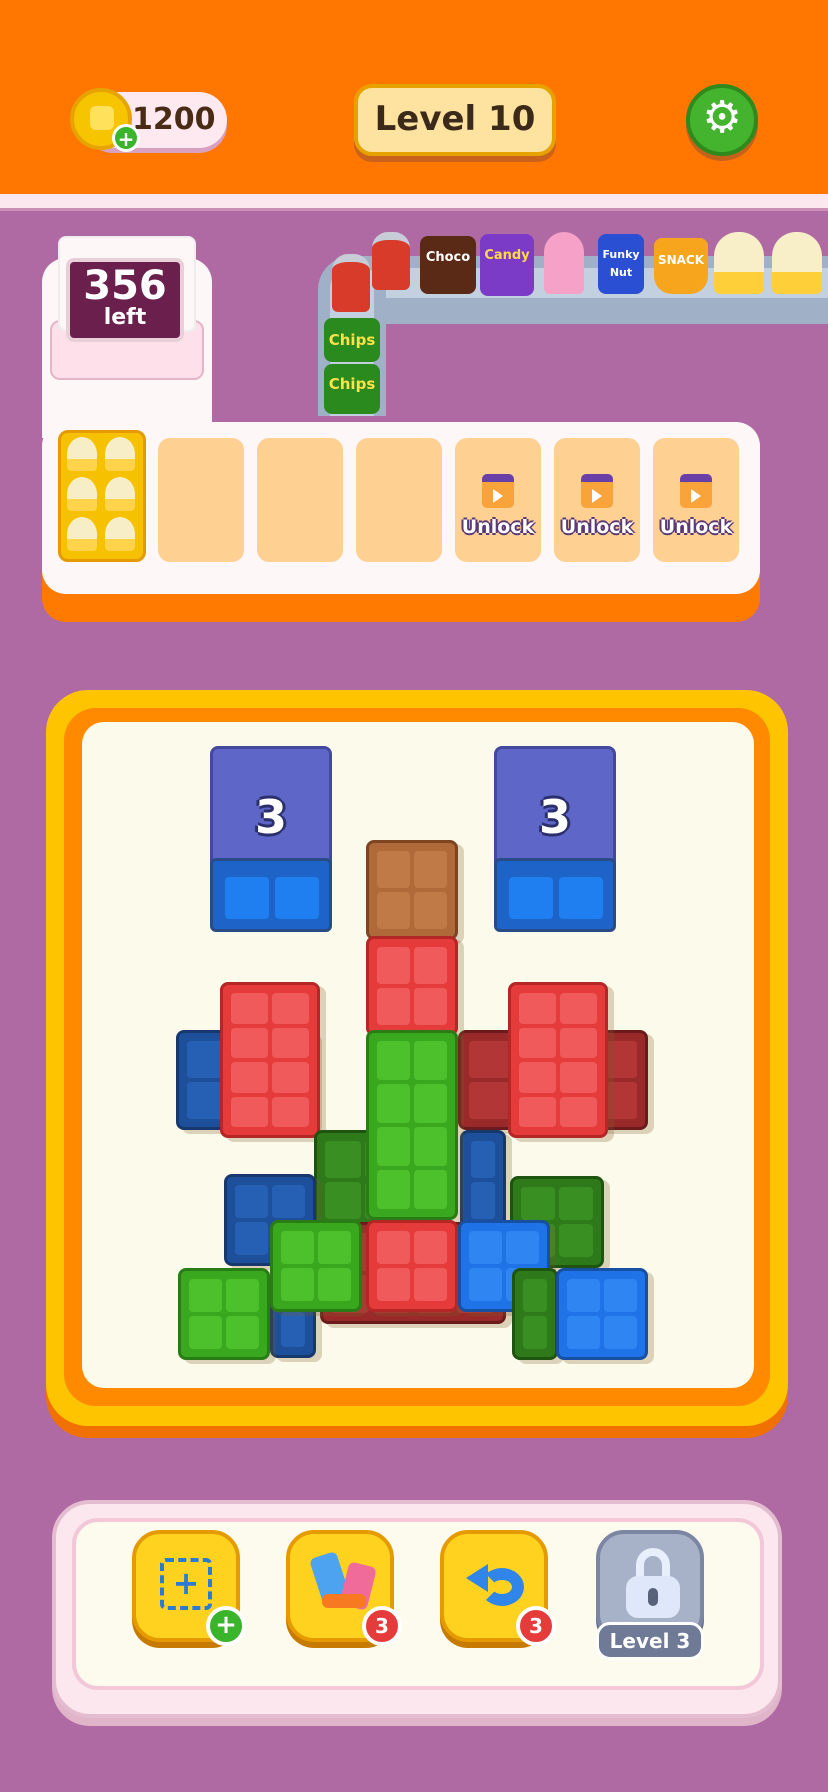 The height and width of the screenshot is (1792, 828). I want to click on snack-cup: SNACK, so click(681, 266).